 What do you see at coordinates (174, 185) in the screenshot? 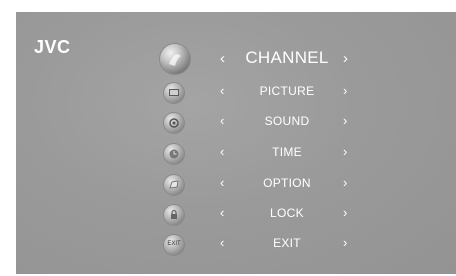
I see `option-icon` at bounding box center [174, 185].